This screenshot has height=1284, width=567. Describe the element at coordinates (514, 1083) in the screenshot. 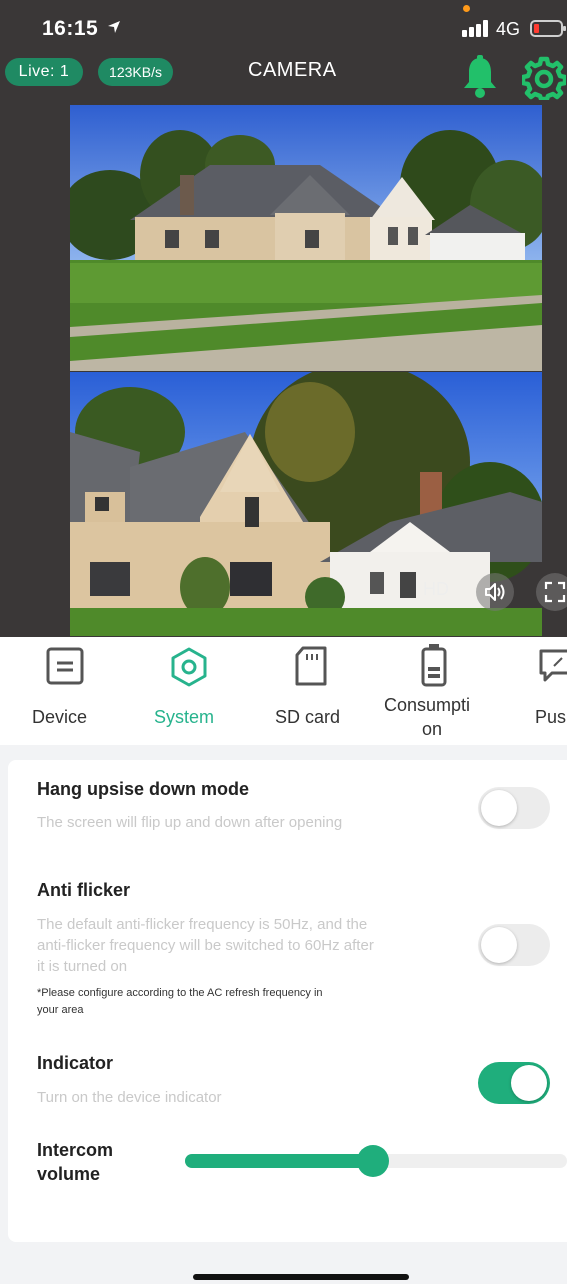

I see `indicator-toggle` at that location.